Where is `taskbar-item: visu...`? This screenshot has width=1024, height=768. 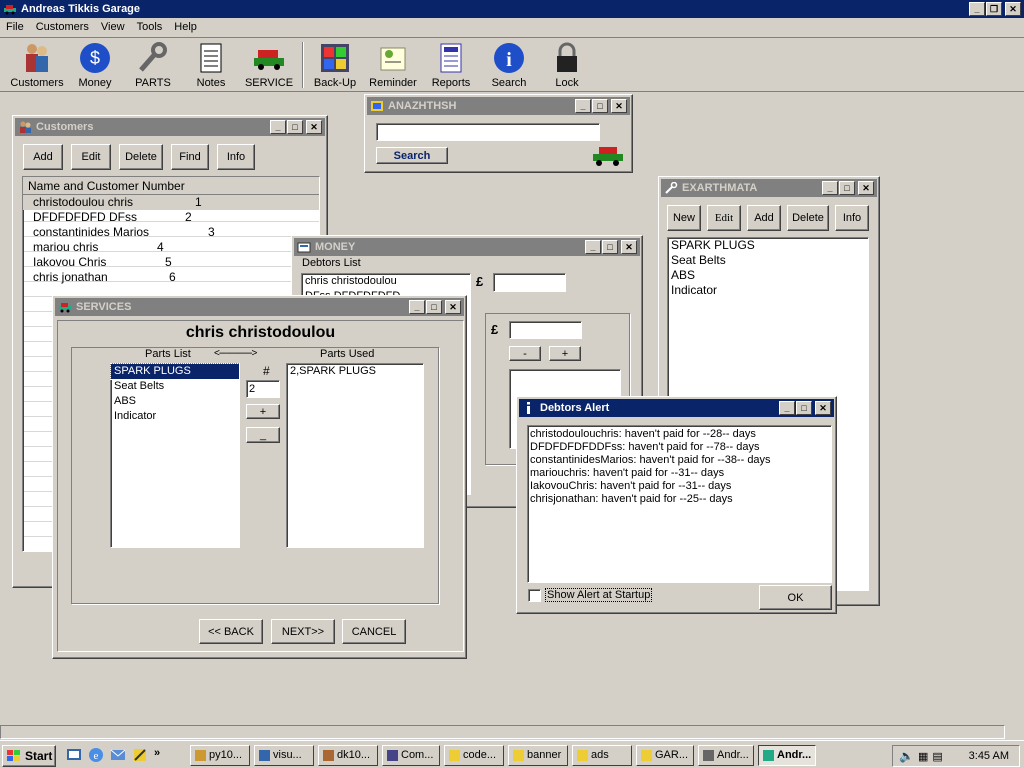
taskbar-item: visu... is located at coordinates (284, 755).